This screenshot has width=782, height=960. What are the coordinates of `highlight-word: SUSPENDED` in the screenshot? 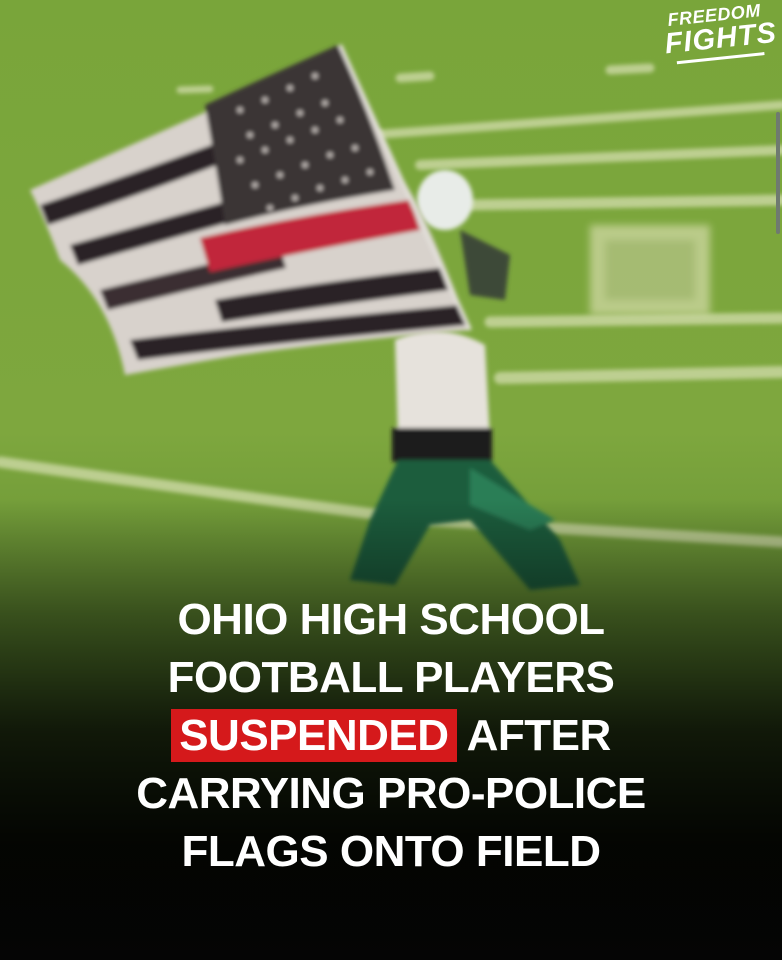 It's located at (314, 735).